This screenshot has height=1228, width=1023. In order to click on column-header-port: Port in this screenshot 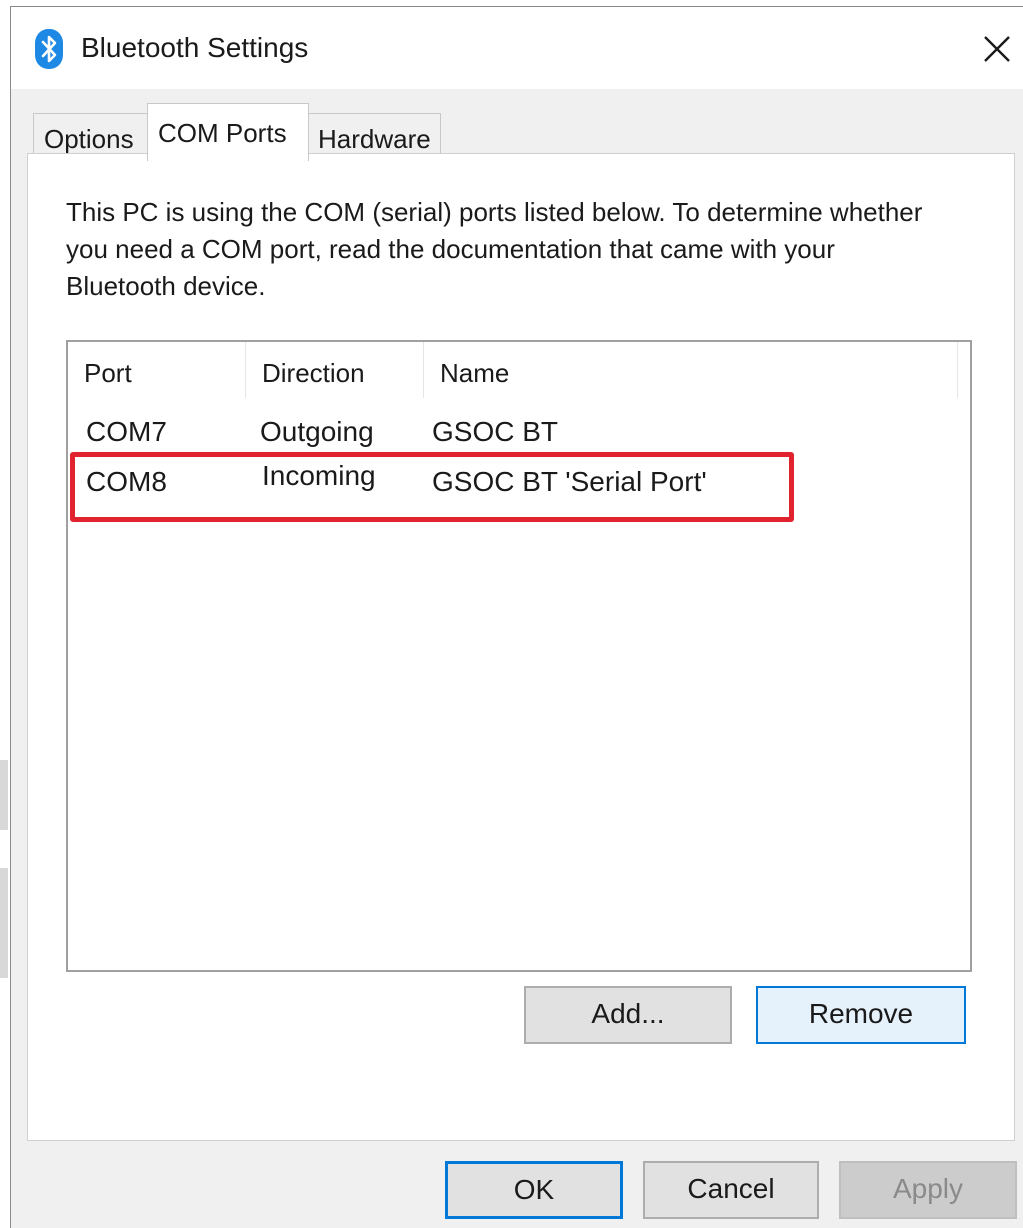, I will do `click(157, 370)`.